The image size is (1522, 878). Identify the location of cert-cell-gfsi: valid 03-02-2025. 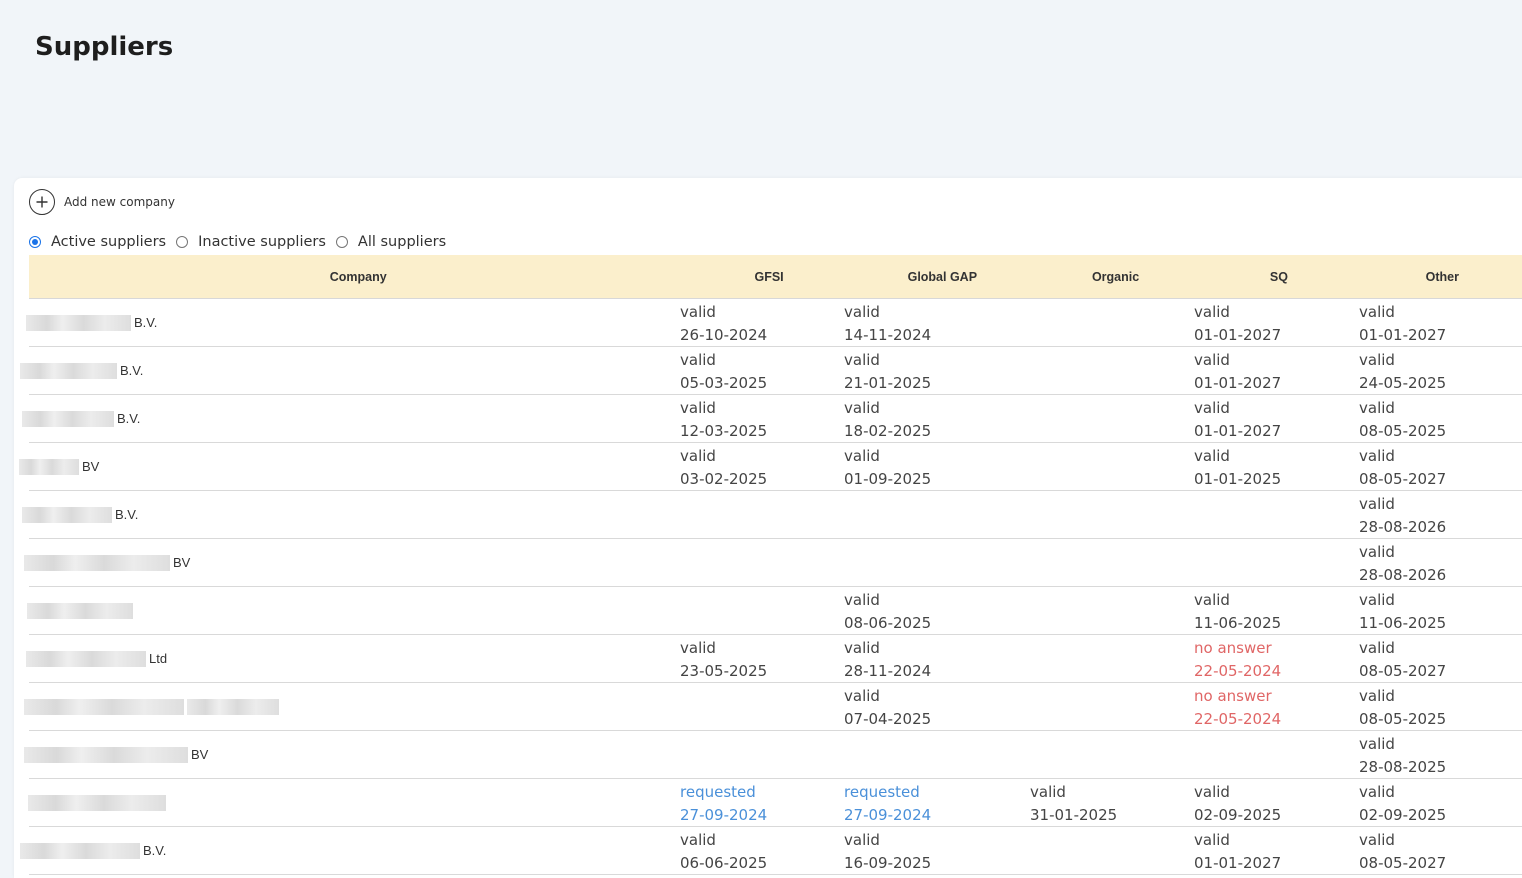
(723, 468).